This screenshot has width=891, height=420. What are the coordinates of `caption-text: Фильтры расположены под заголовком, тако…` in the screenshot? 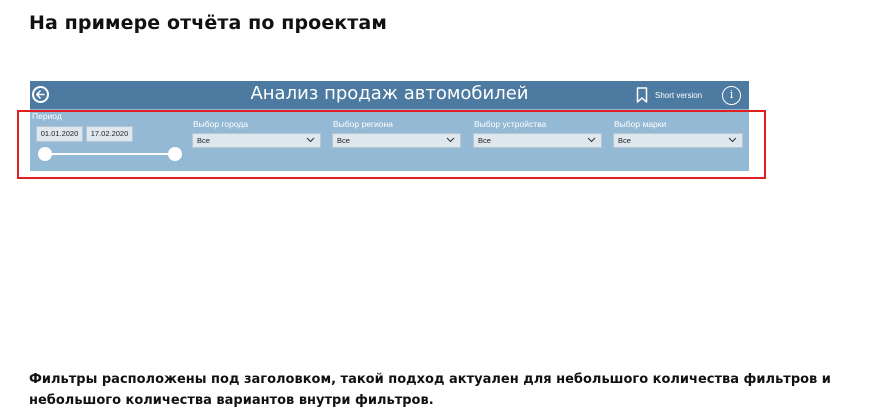 It's located at (430, 390).